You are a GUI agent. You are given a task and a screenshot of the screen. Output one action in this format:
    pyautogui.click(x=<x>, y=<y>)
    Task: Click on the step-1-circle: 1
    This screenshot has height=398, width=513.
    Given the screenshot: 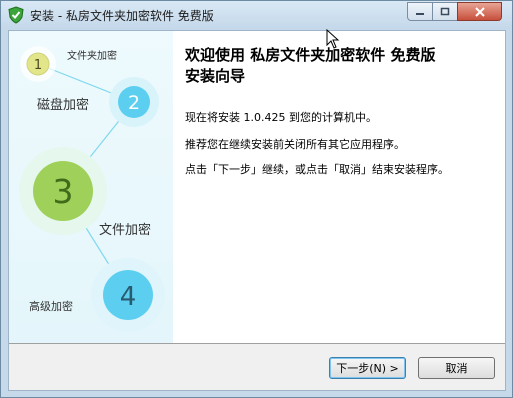 What is the action you would take?
    pyautogui.click(x=38, y=64)
    